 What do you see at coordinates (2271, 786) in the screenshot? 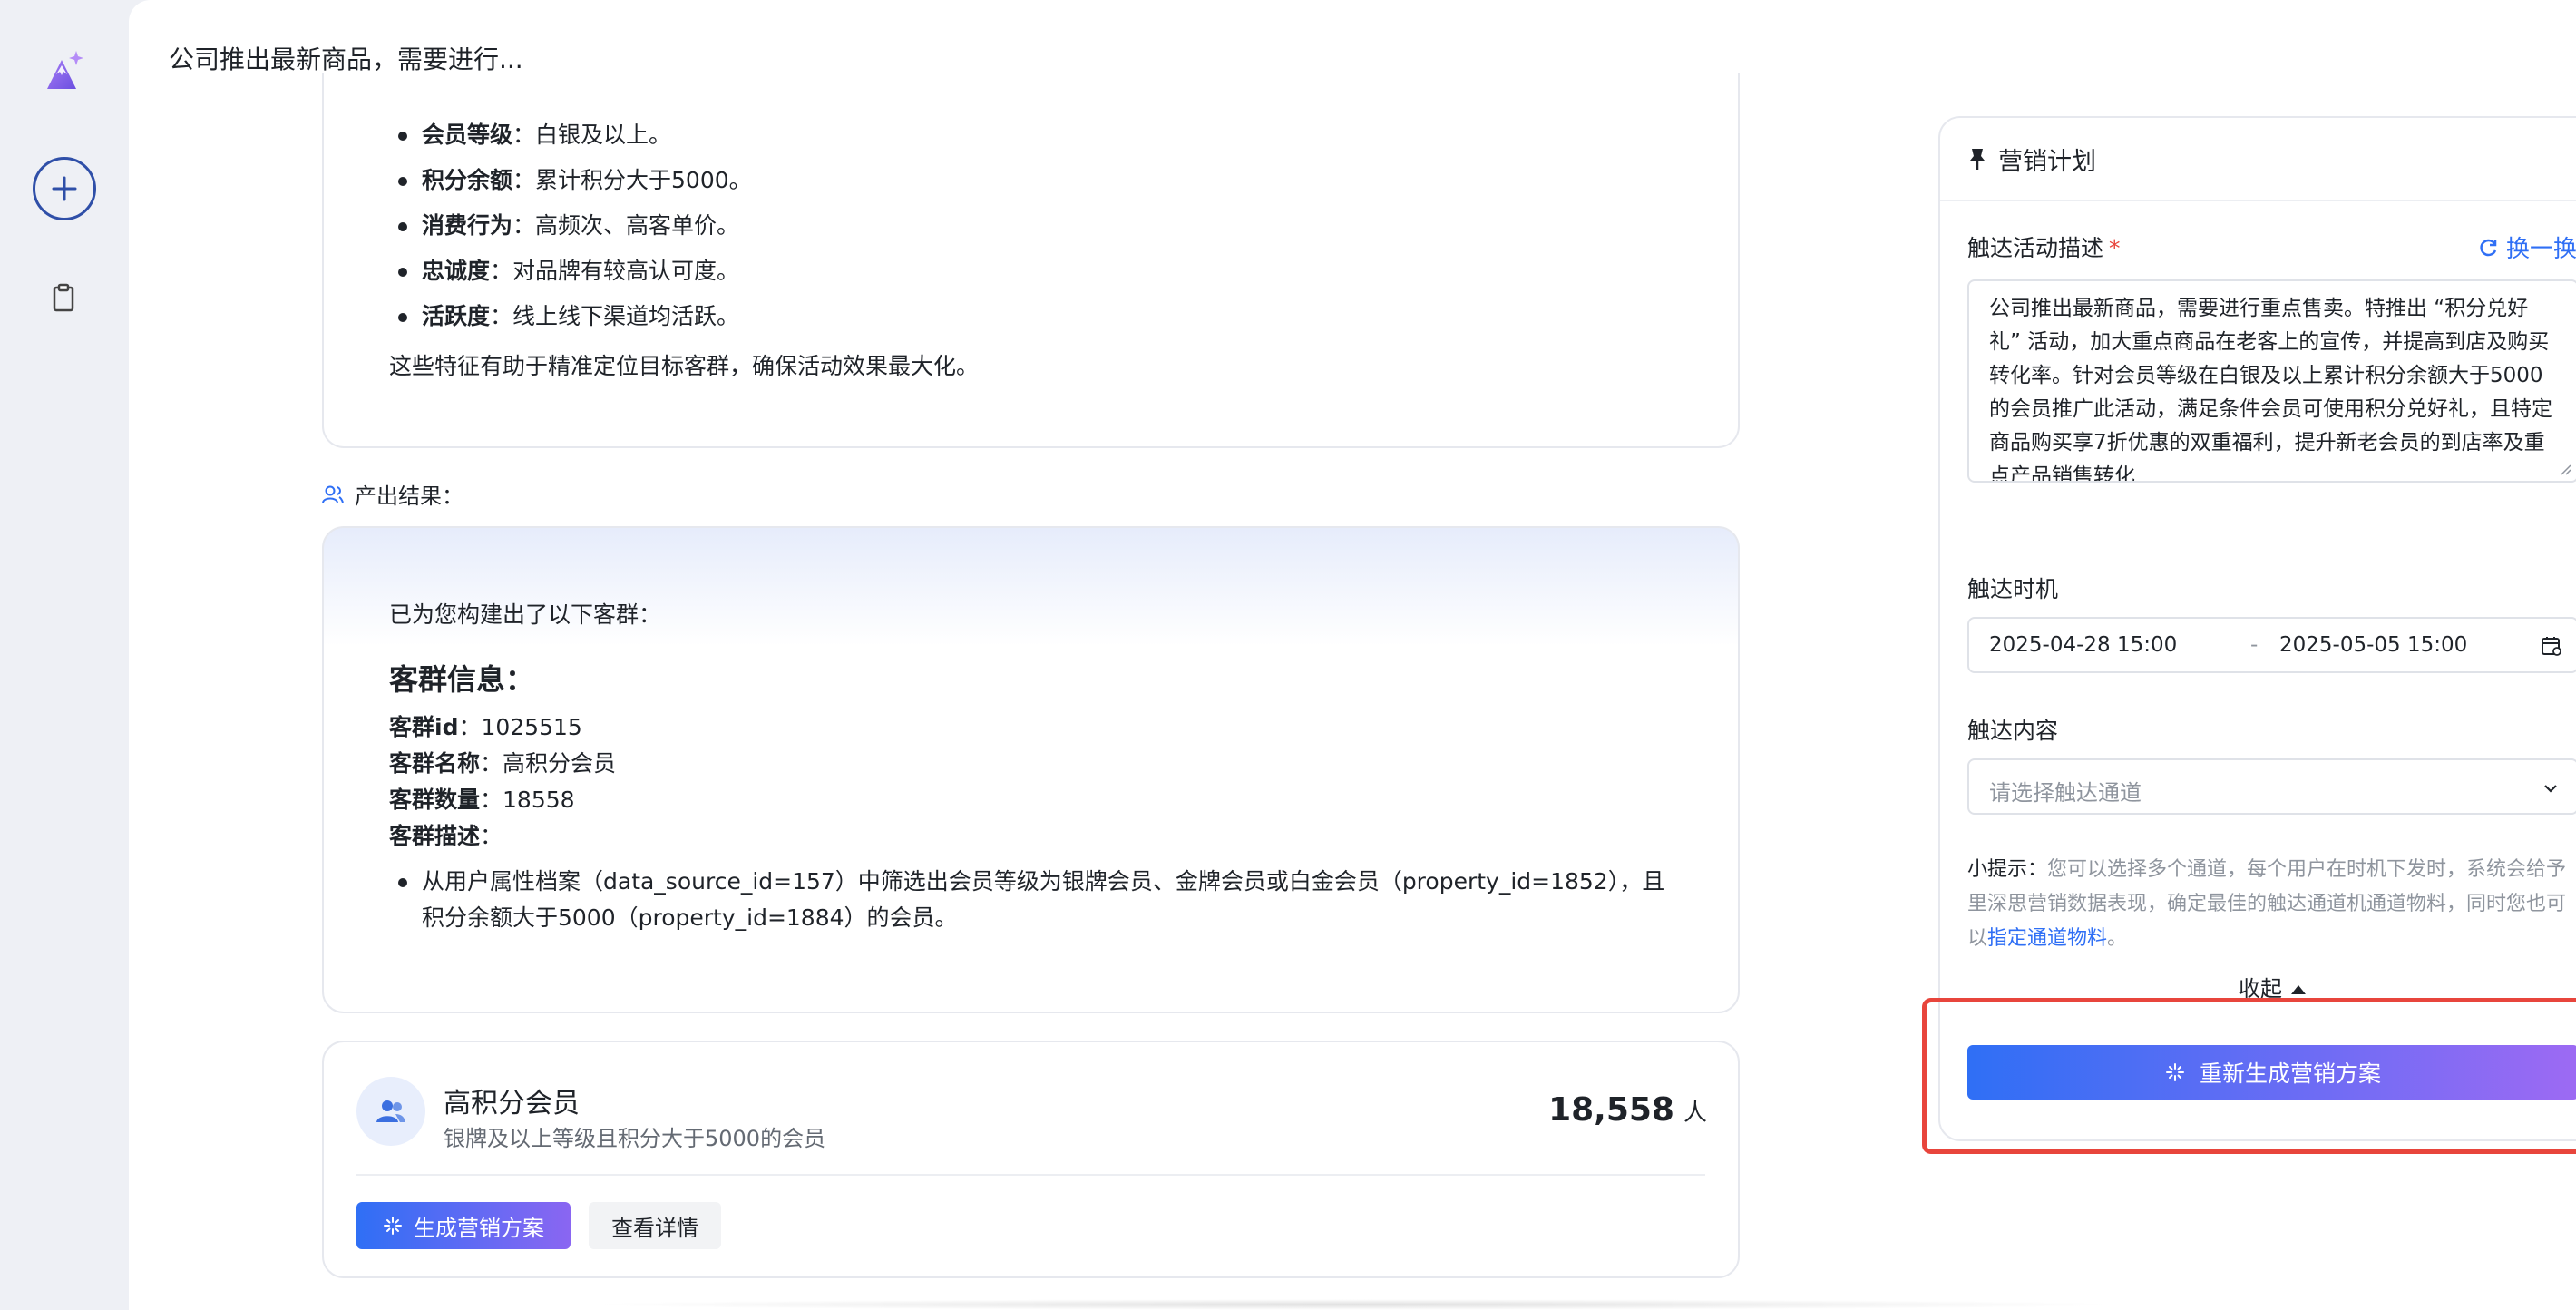
I see `channel-select: 请选择触达通道` at bounding box center [2271, 786].